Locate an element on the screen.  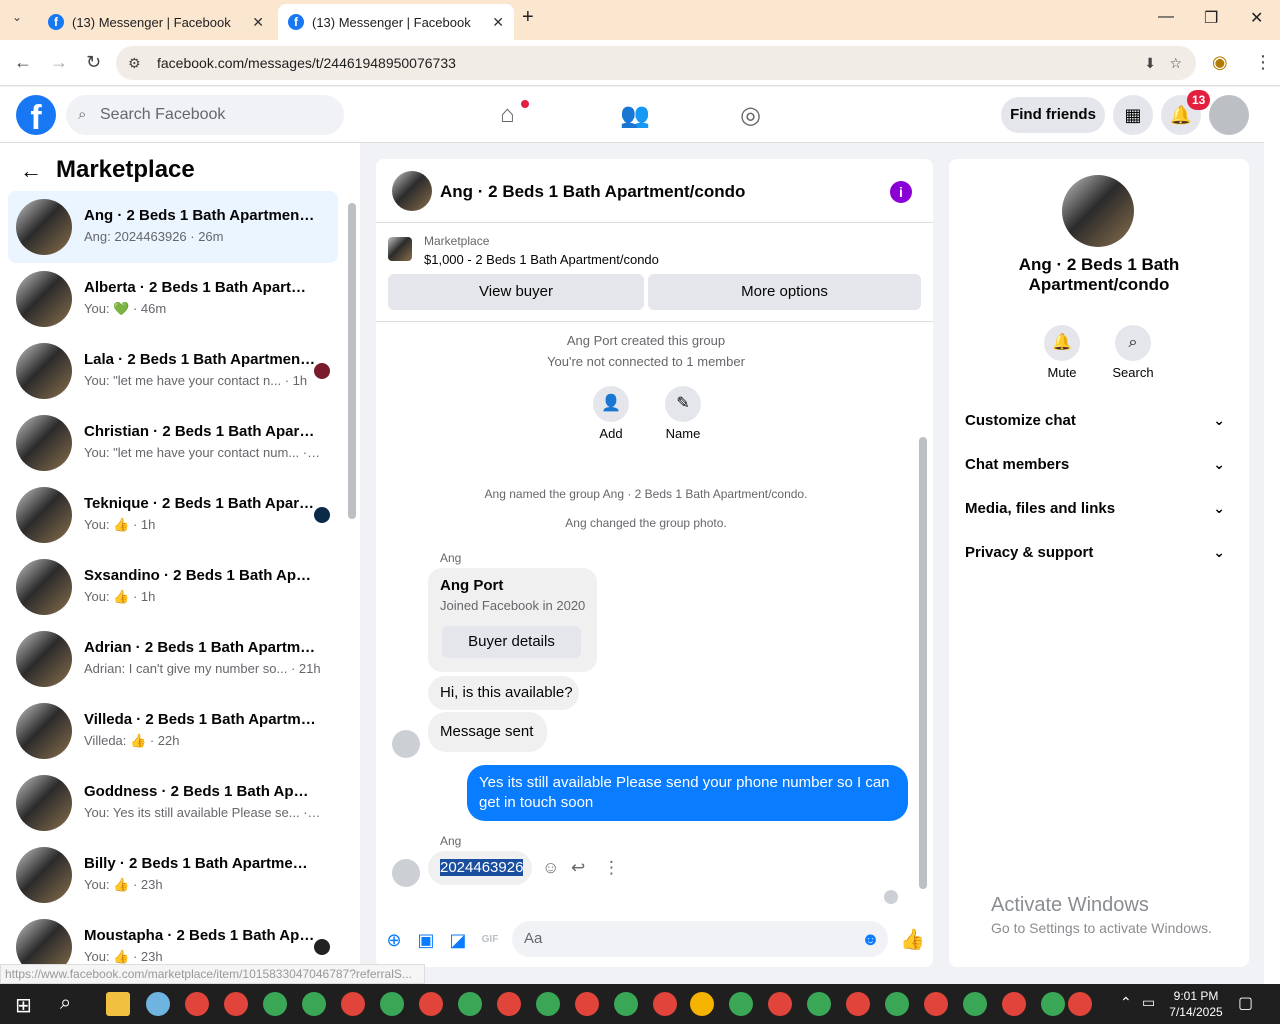
install-app-icon: ⬇ is located at coordinates (1150, 63).